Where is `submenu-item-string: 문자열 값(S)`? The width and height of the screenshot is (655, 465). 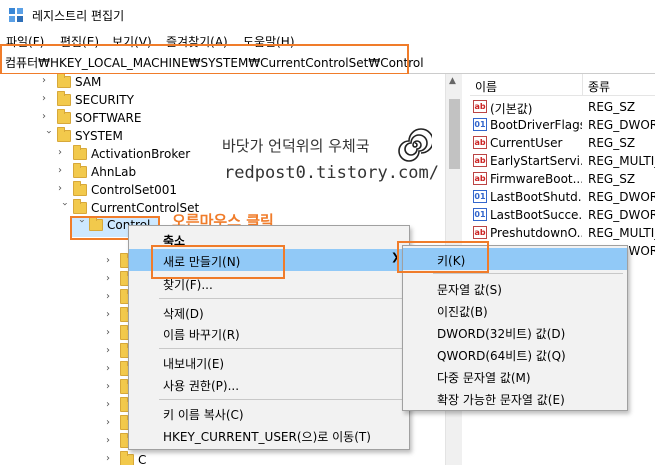 submenu-item-string: 문자열 값(S) is located at coordinates (515, 288).